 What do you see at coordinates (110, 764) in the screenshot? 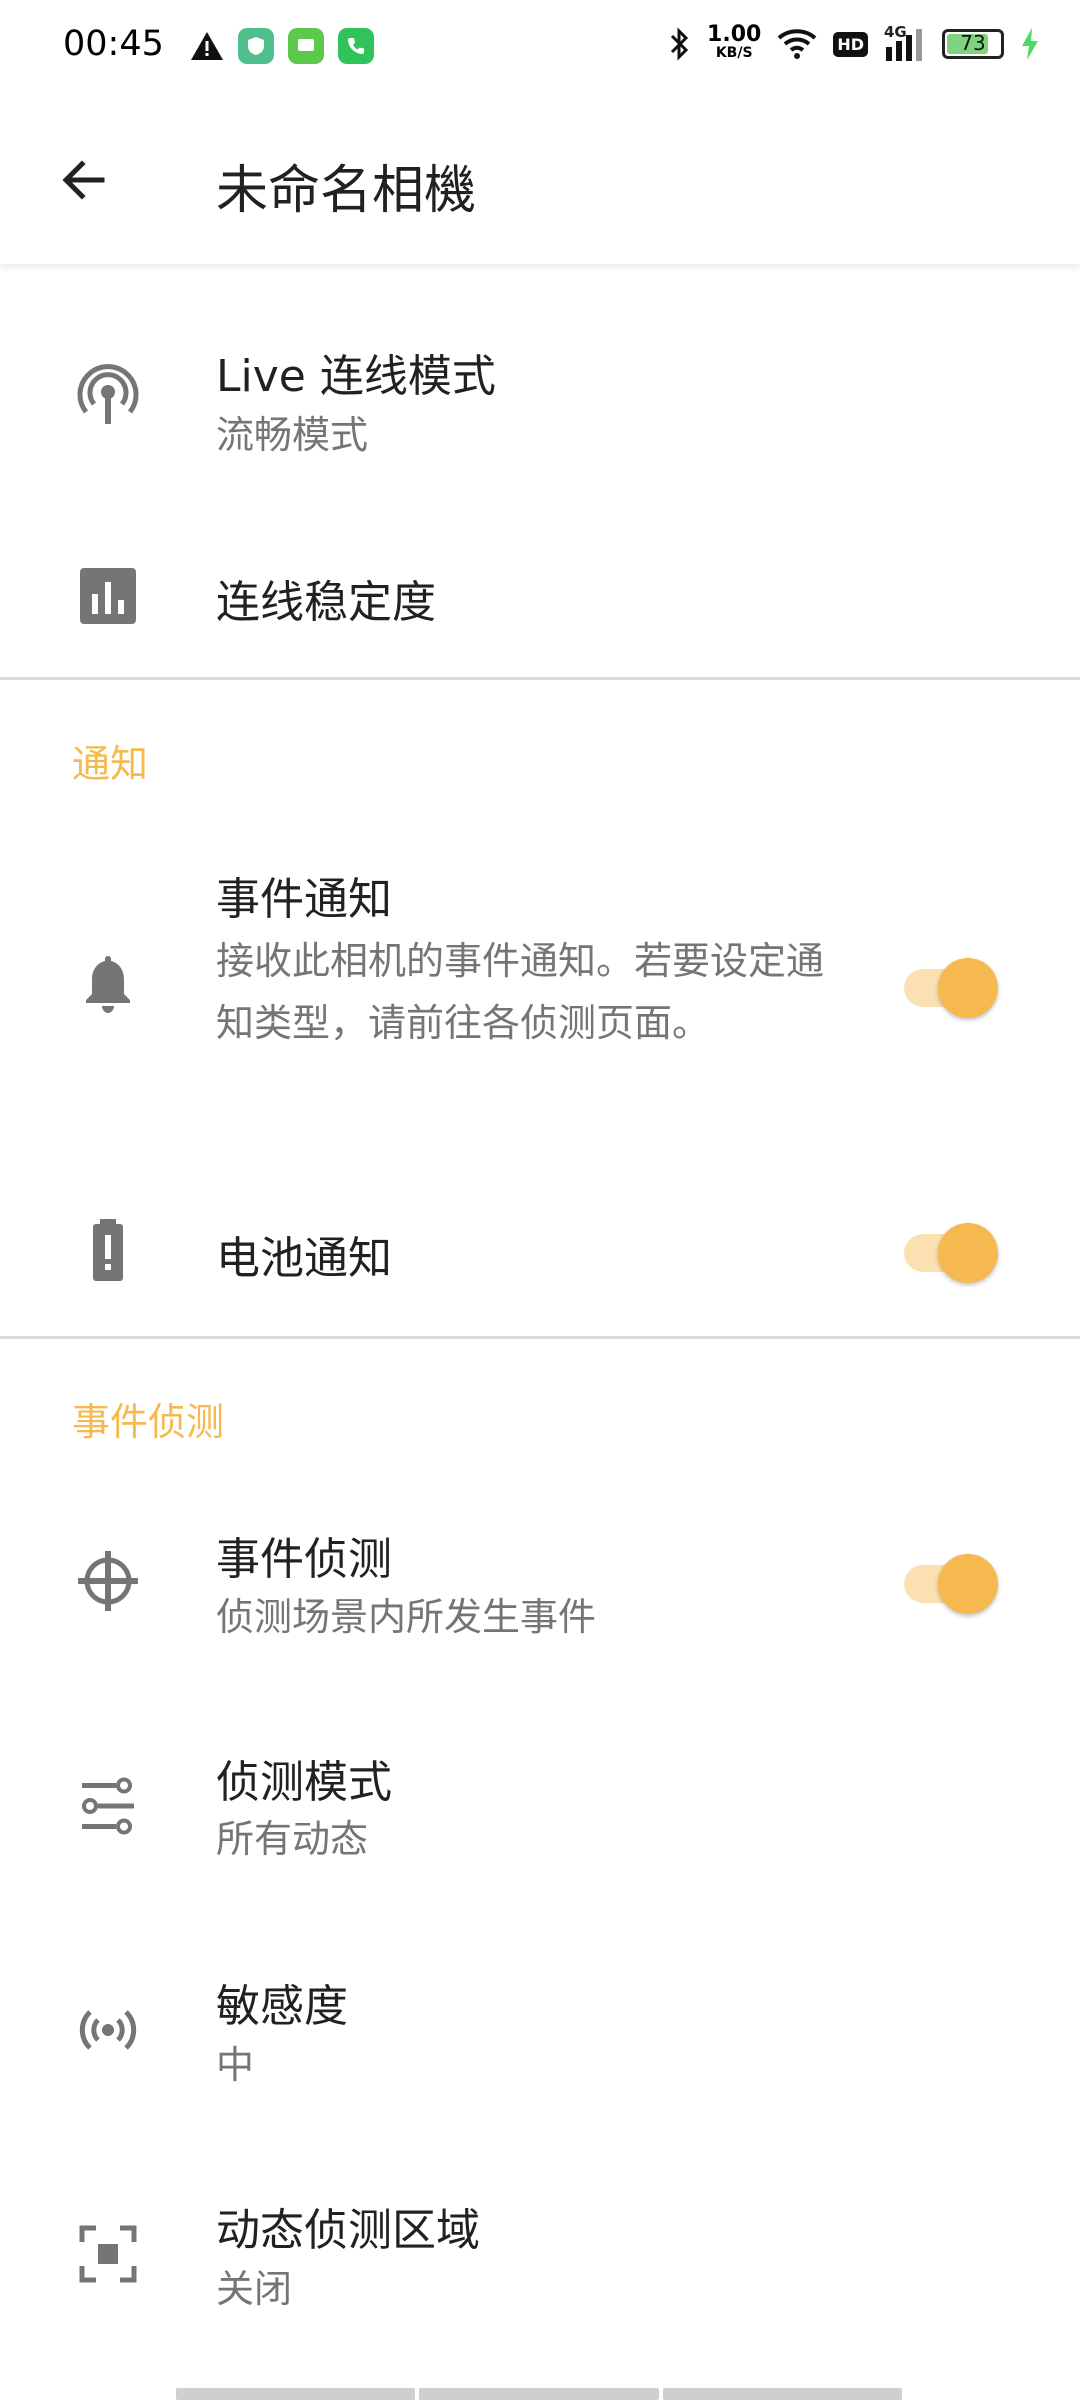
I see `section-header-notifications: 通知` at bounding box center [110, 764].